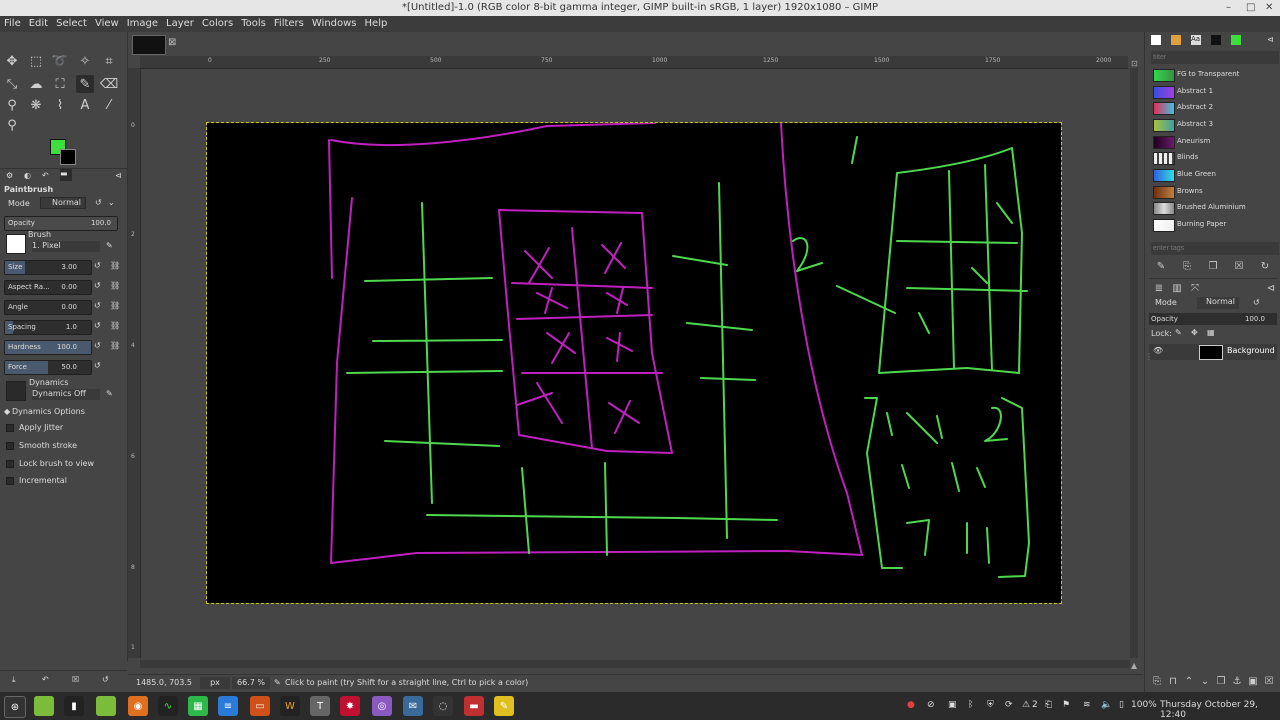 Image resolution: width=1280 pixels, height=720 pixels. I want to click on horizontal-ruler: 0 250 500 750 1000 1250 1500 1750 2000, so click(634, 62).